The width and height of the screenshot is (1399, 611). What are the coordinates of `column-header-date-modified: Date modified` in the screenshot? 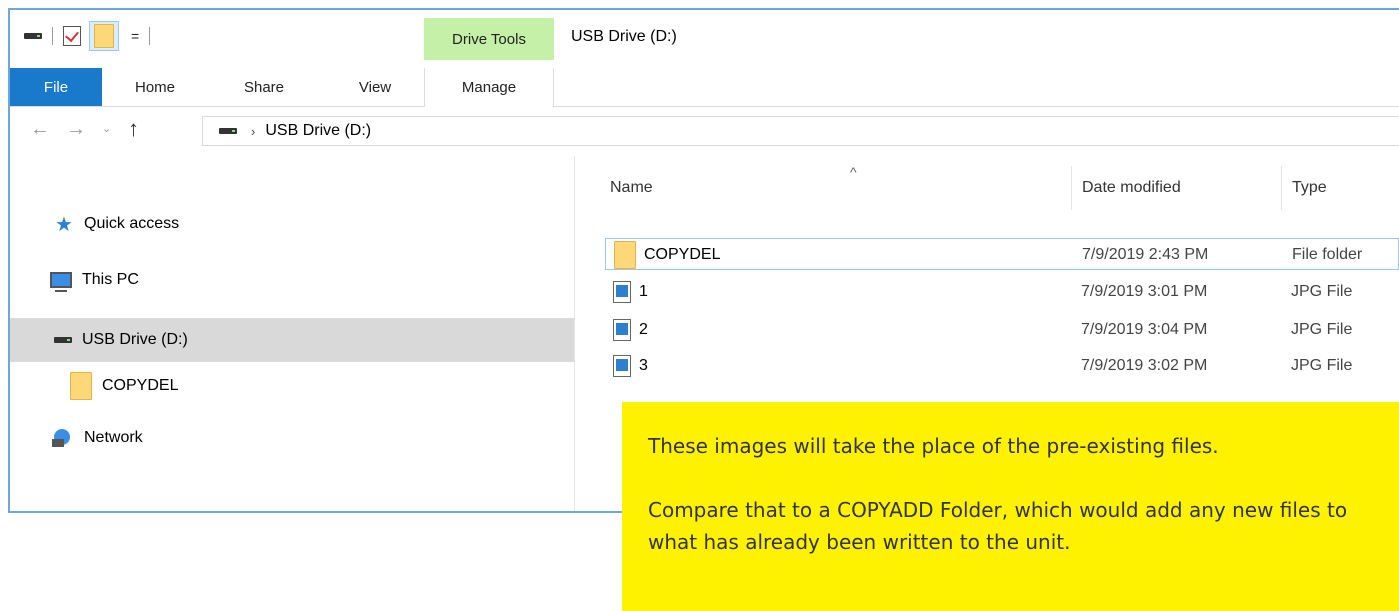 It's located at (1171, 188).